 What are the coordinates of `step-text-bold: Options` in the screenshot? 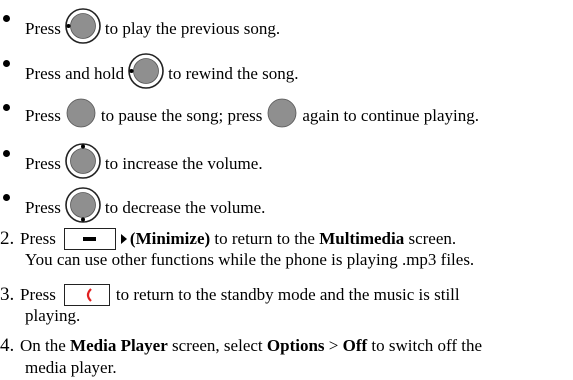 It's located at (295, 345).